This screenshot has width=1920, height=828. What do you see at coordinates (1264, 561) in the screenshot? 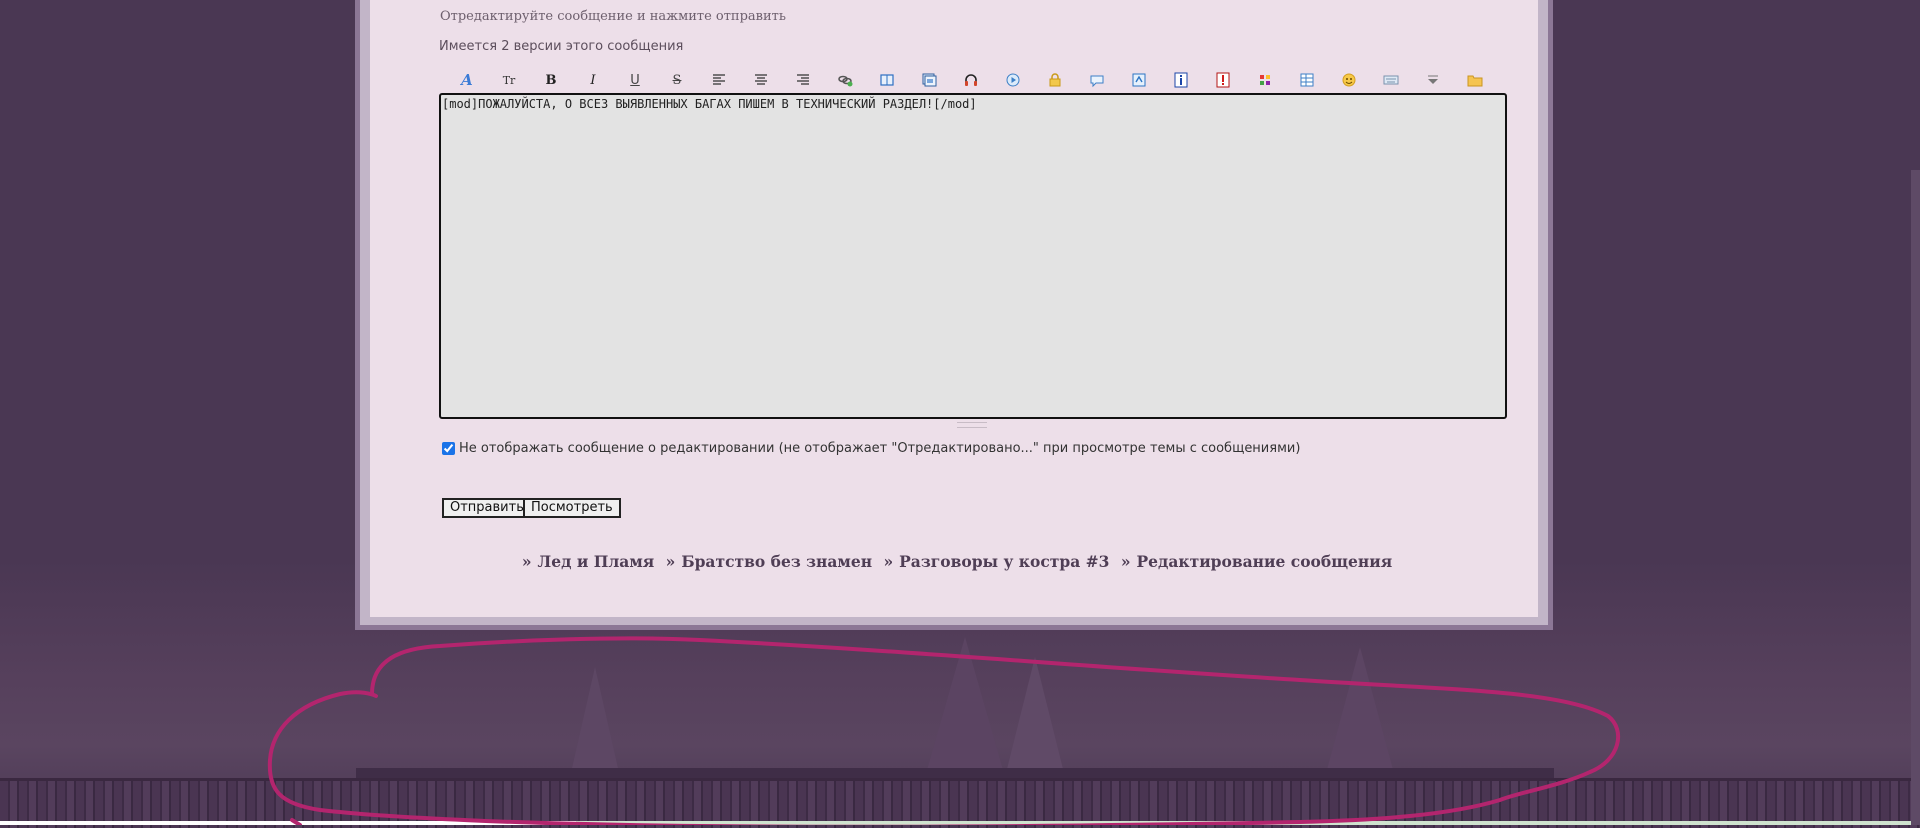
I see `breadcrumb-item-current: Редактирование сообщения` at bounding box center [1264, 561].